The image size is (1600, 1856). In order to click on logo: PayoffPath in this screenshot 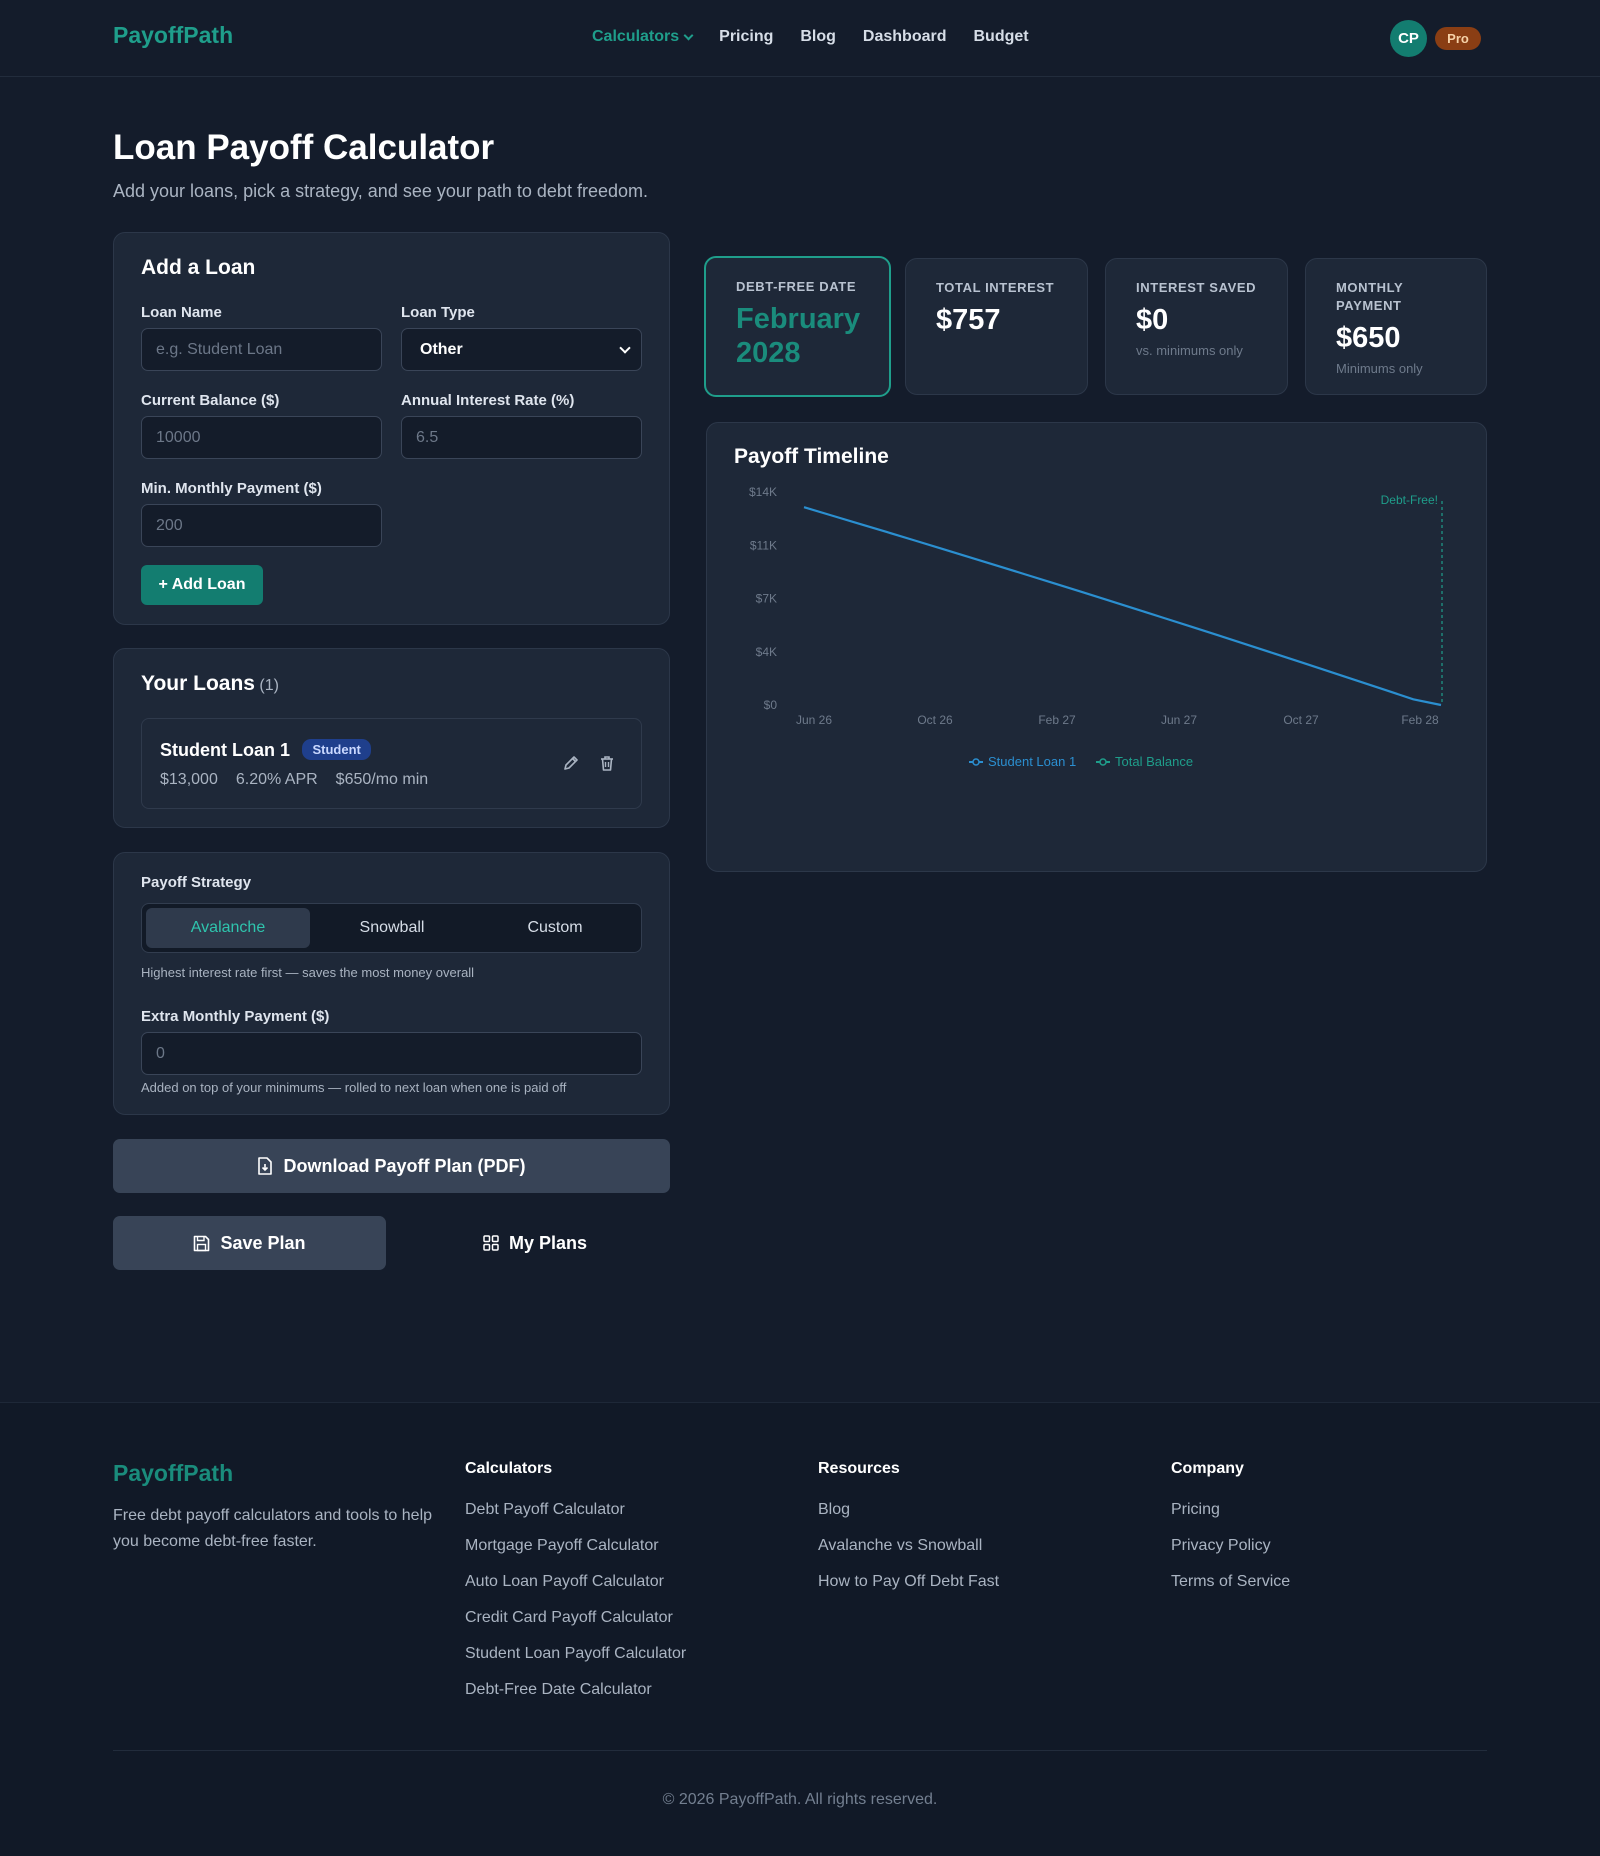, I will do `click(173, 35)`.